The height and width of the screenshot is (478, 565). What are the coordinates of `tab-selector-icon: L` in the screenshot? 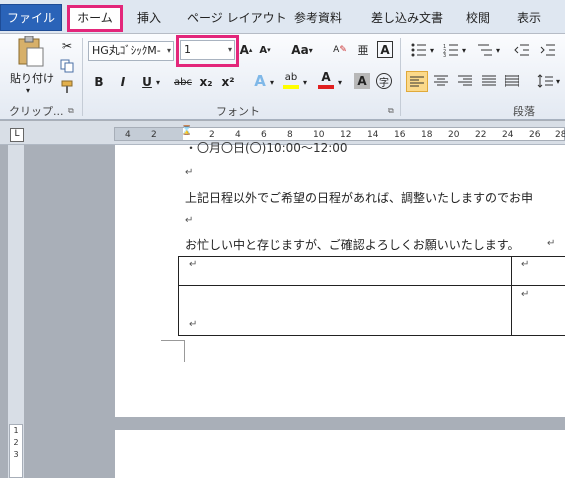 It's located at (17, 135).